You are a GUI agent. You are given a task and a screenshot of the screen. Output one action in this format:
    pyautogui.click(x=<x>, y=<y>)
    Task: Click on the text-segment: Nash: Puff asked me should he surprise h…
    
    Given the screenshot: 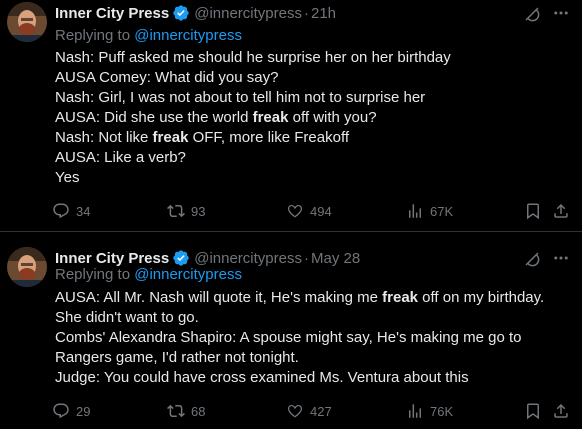 What is the action you would take?
    pyautogui.click(x=253, y=57)
    